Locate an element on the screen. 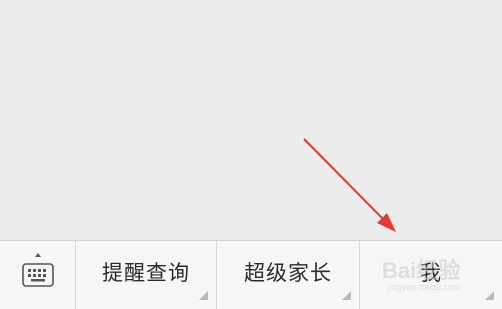 This screenshot has height=309, width=502. menu-item-me: 我 is located at coordinates (431, 275).